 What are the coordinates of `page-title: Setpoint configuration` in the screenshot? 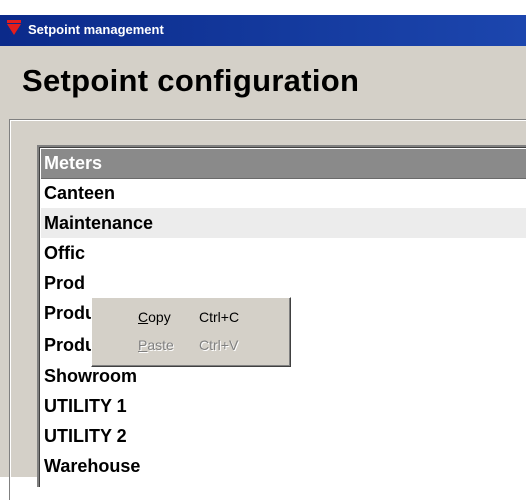 It's located at (191, 80).